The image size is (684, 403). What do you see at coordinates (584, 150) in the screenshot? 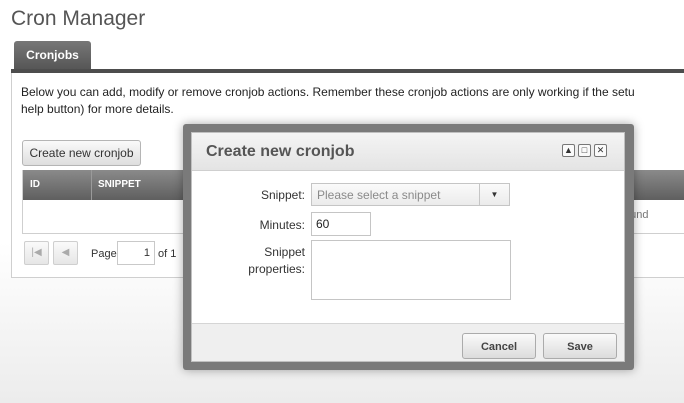
I see `maximize-icon: □` at bounding box center [584, 150].